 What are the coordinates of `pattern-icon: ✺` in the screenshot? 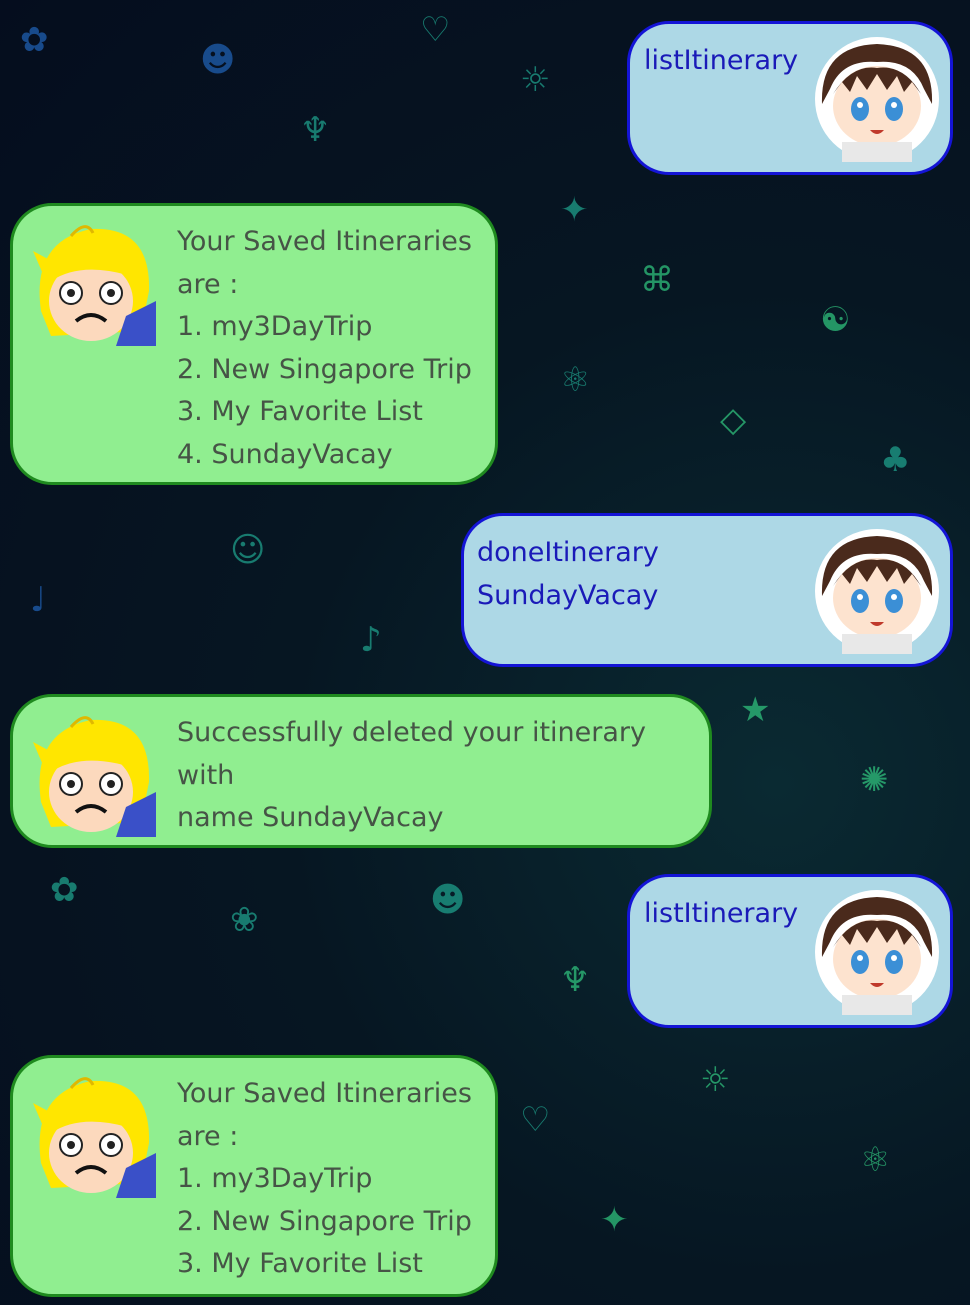 It's located at (874, 780).